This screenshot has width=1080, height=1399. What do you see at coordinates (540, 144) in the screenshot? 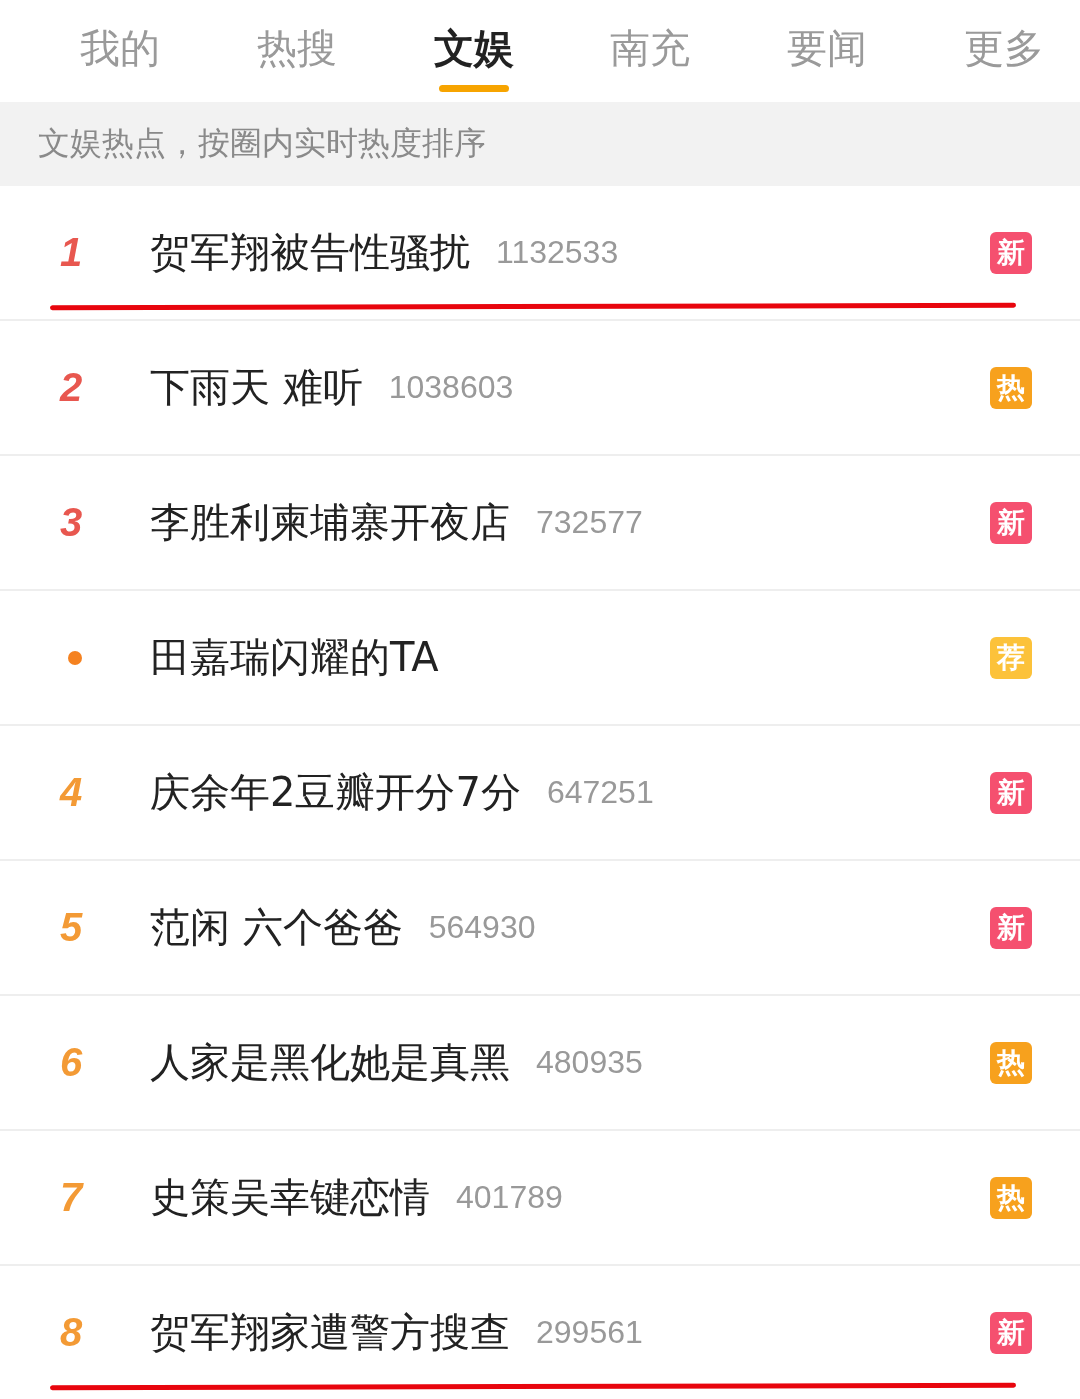
I see `section-caption: 文娱热点，按圈内实时热度排序` at bounding box center [540, 144].